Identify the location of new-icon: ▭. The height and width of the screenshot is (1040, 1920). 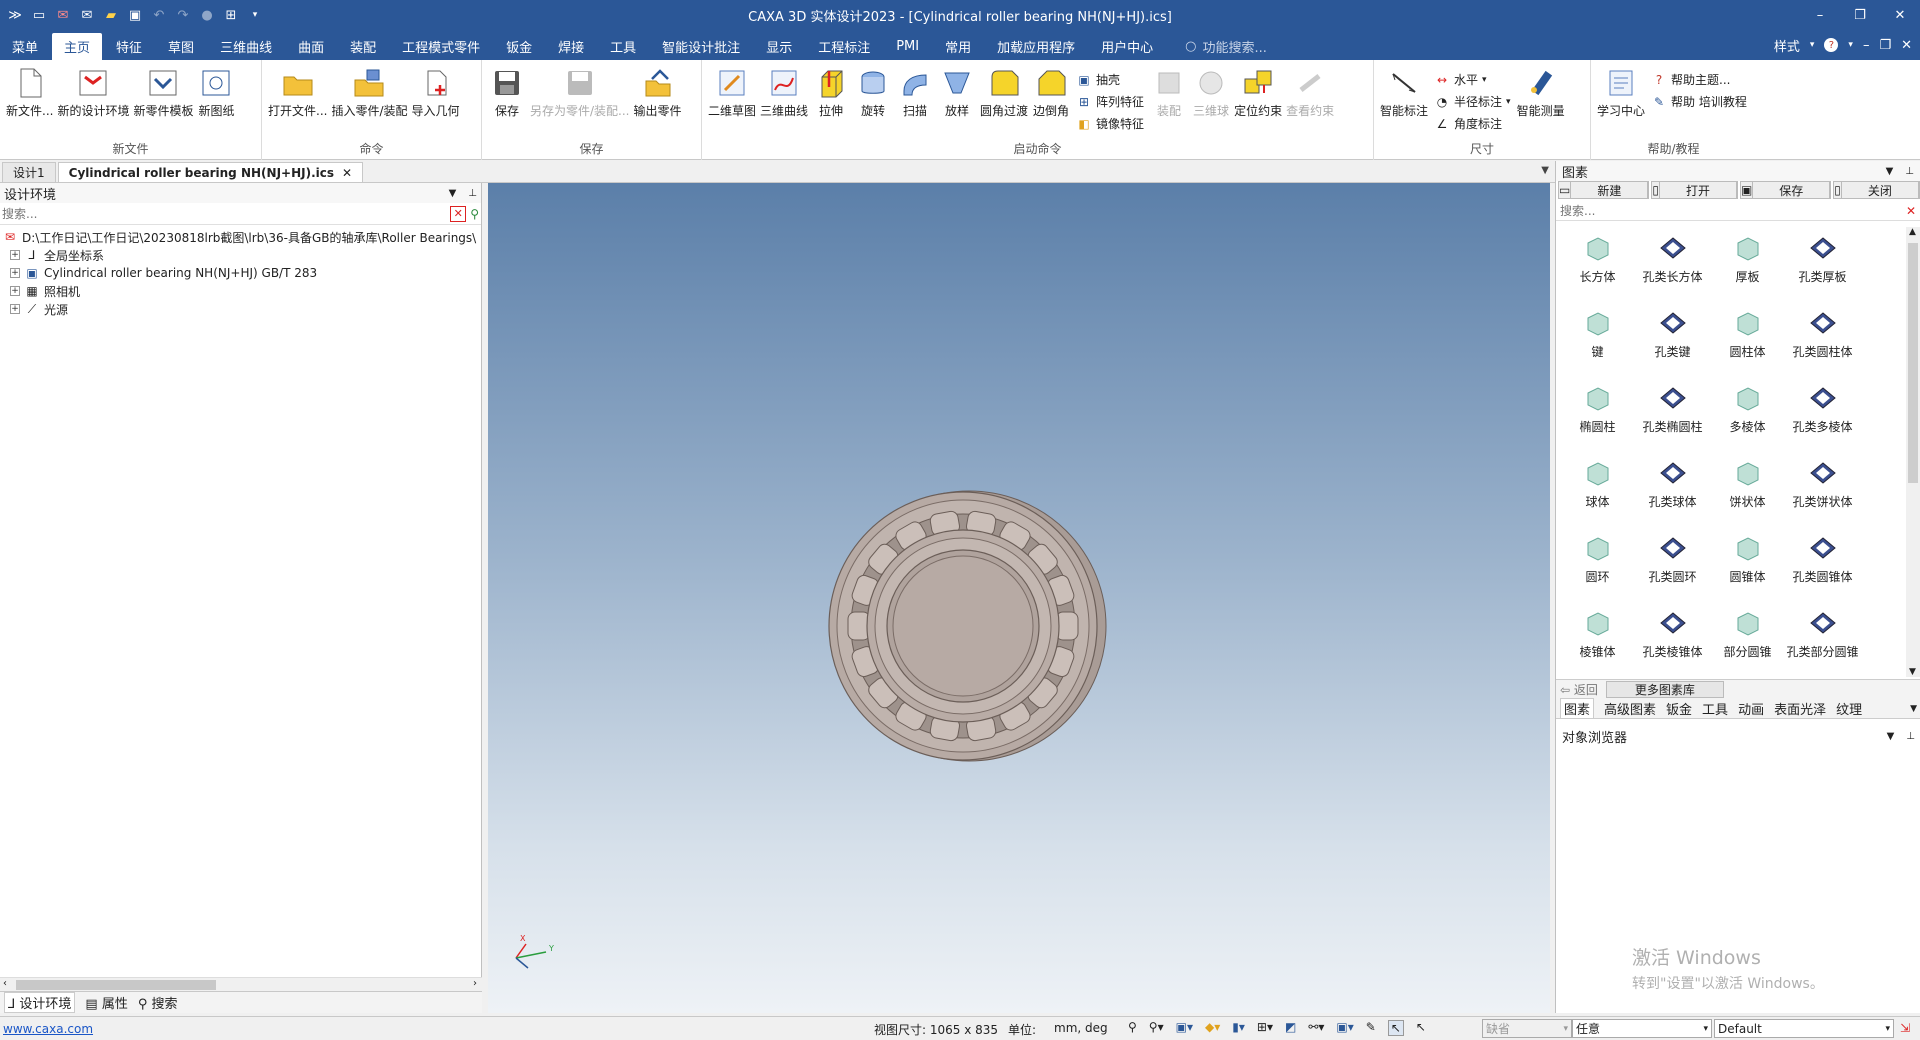
(39, 15).